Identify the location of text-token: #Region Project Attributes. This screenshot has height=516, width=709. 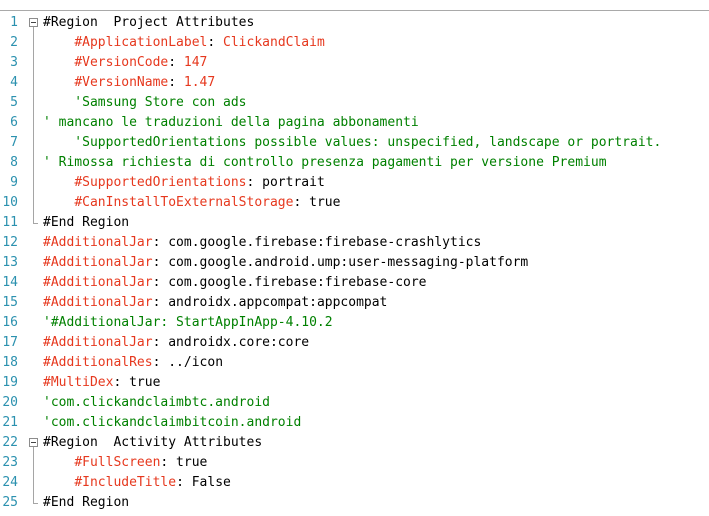
(149, 22).